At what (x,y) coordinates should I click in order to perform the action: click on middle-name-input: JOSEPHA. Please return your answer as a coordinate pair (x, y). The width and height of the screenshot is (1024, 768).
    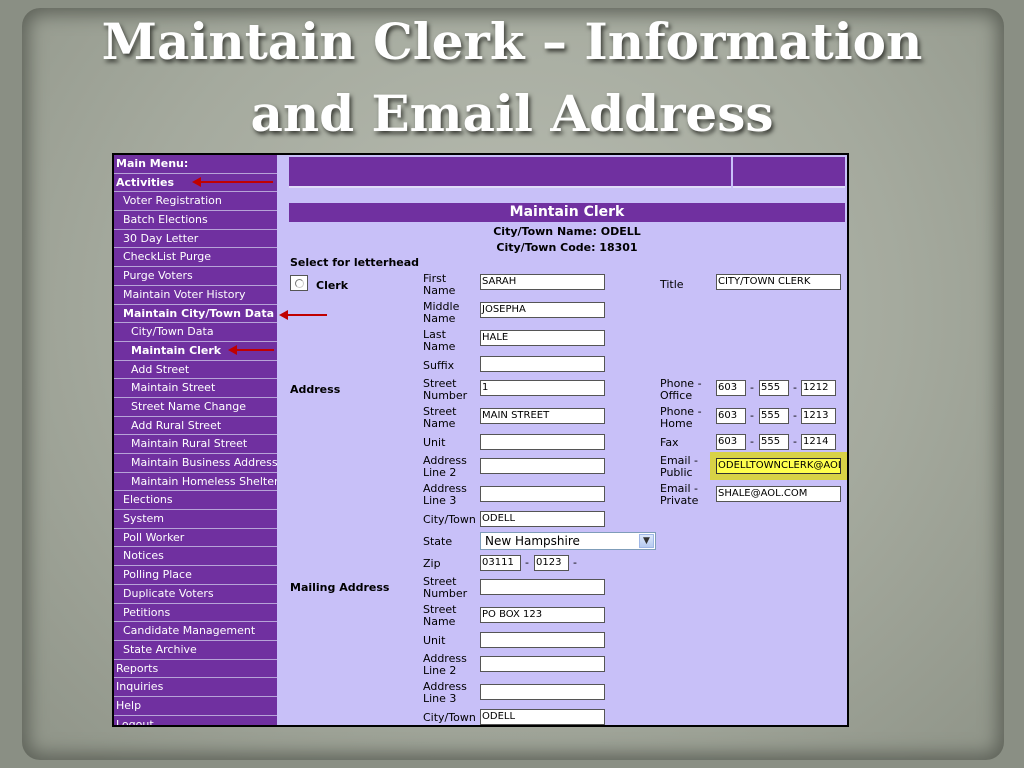
    Looking at the image, I should click on (542, 310).